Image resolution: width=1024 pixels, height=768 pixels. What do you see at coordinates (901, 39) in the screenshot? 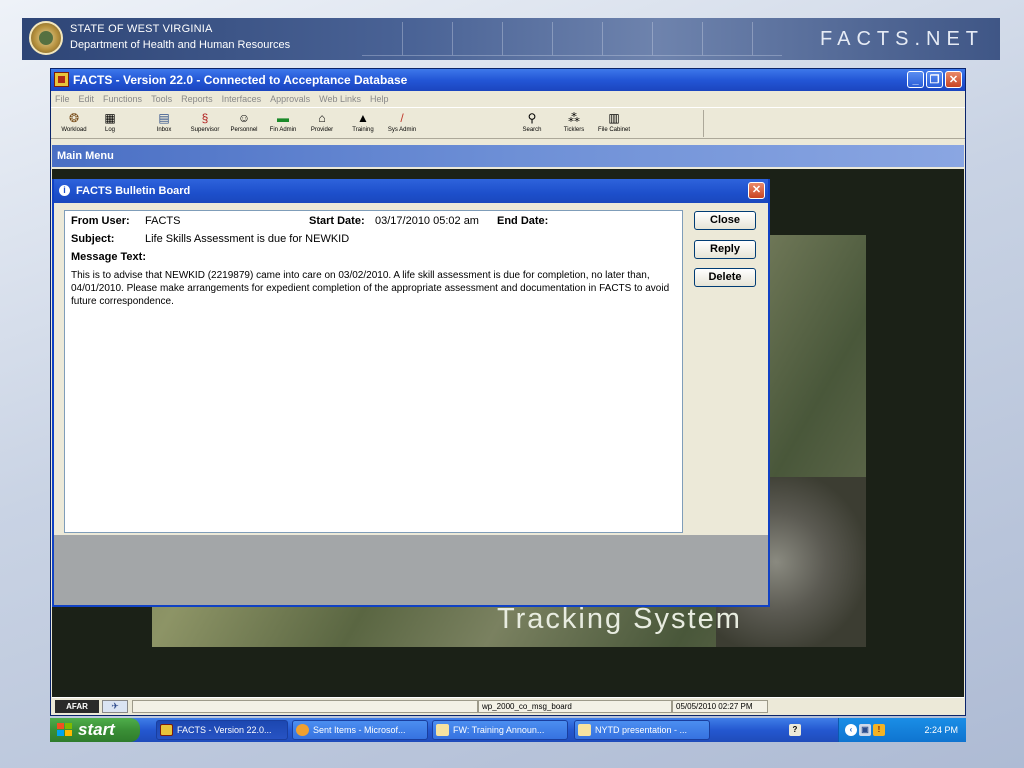
I see `facts-net-logo: FACTS.NET` at bounding box center [901, 39].